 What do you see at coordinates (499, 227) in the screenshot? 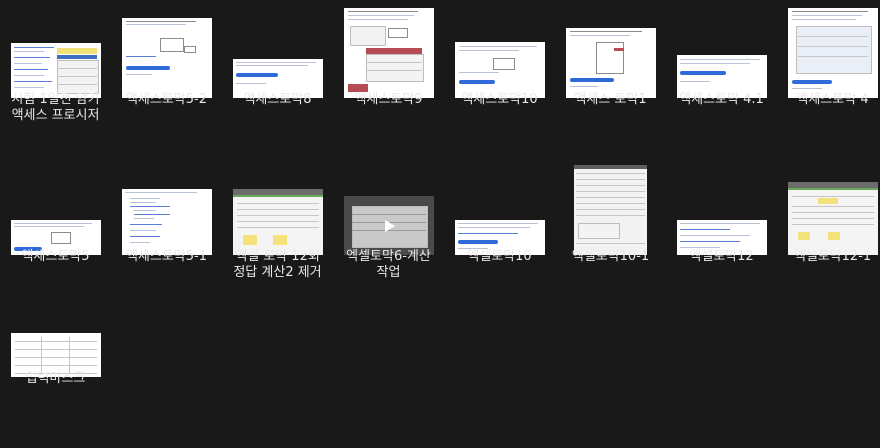
I see `file-item: 엑셀토막10` at bounding box center [499, 227].